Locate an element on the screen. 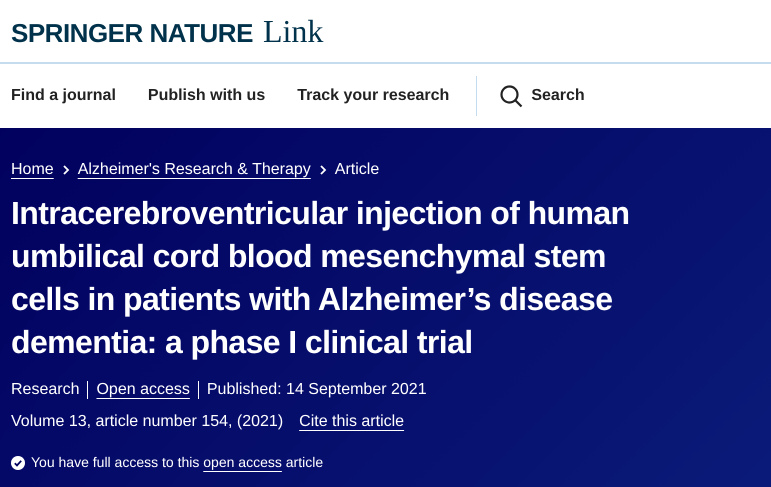 The image size is (771, 487). search-button: Search is located at coordinates (542, 96).